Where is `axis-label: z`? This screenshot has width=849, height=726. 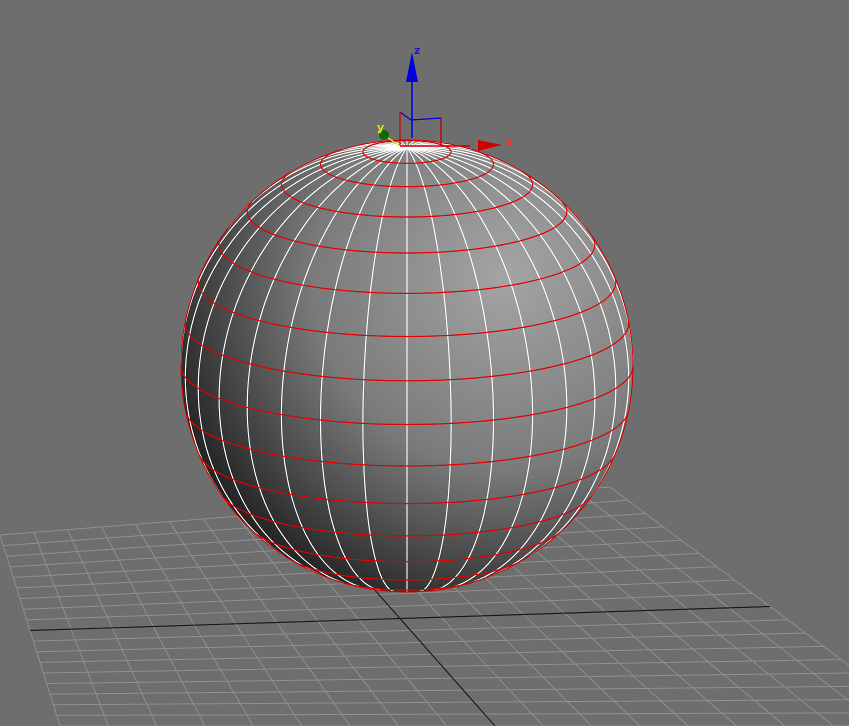
axis-label: z is located at coordinates (417, 50).